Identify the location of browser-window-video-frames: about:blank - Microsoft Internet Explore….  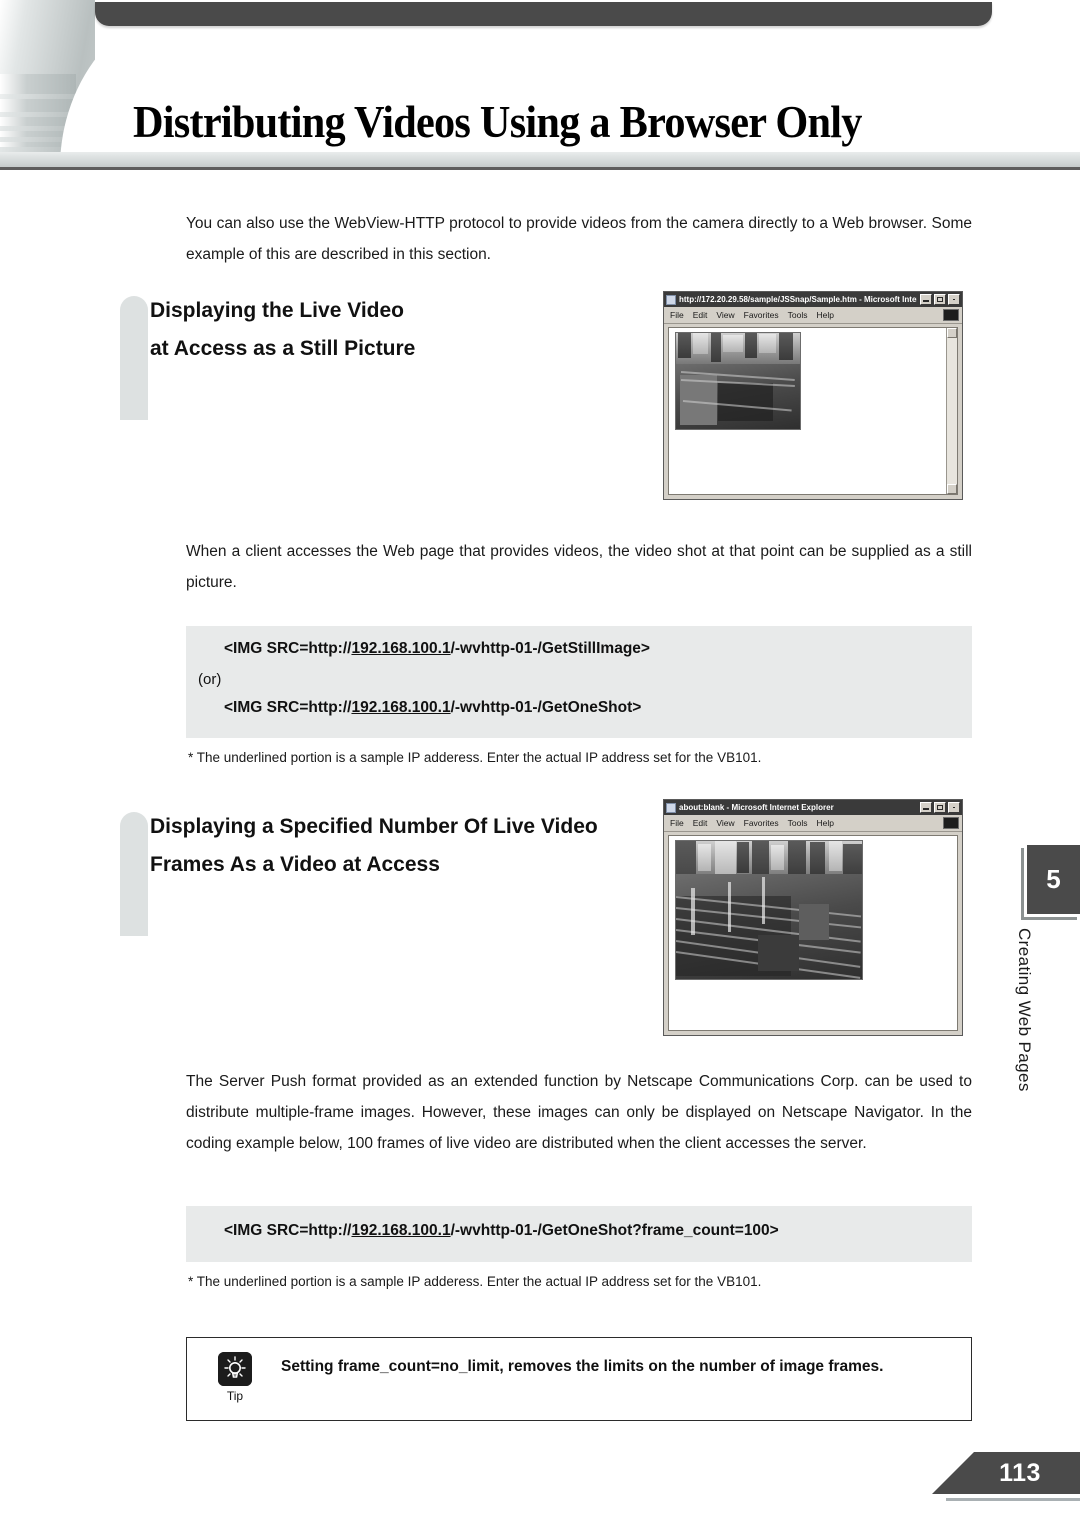
(813, 917).